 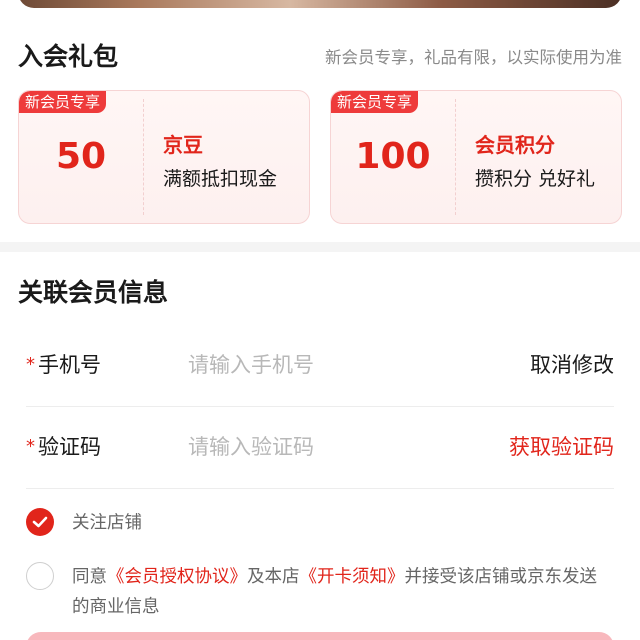 I want to click on code-label-text: 验证码, so click(x=69, y=447).